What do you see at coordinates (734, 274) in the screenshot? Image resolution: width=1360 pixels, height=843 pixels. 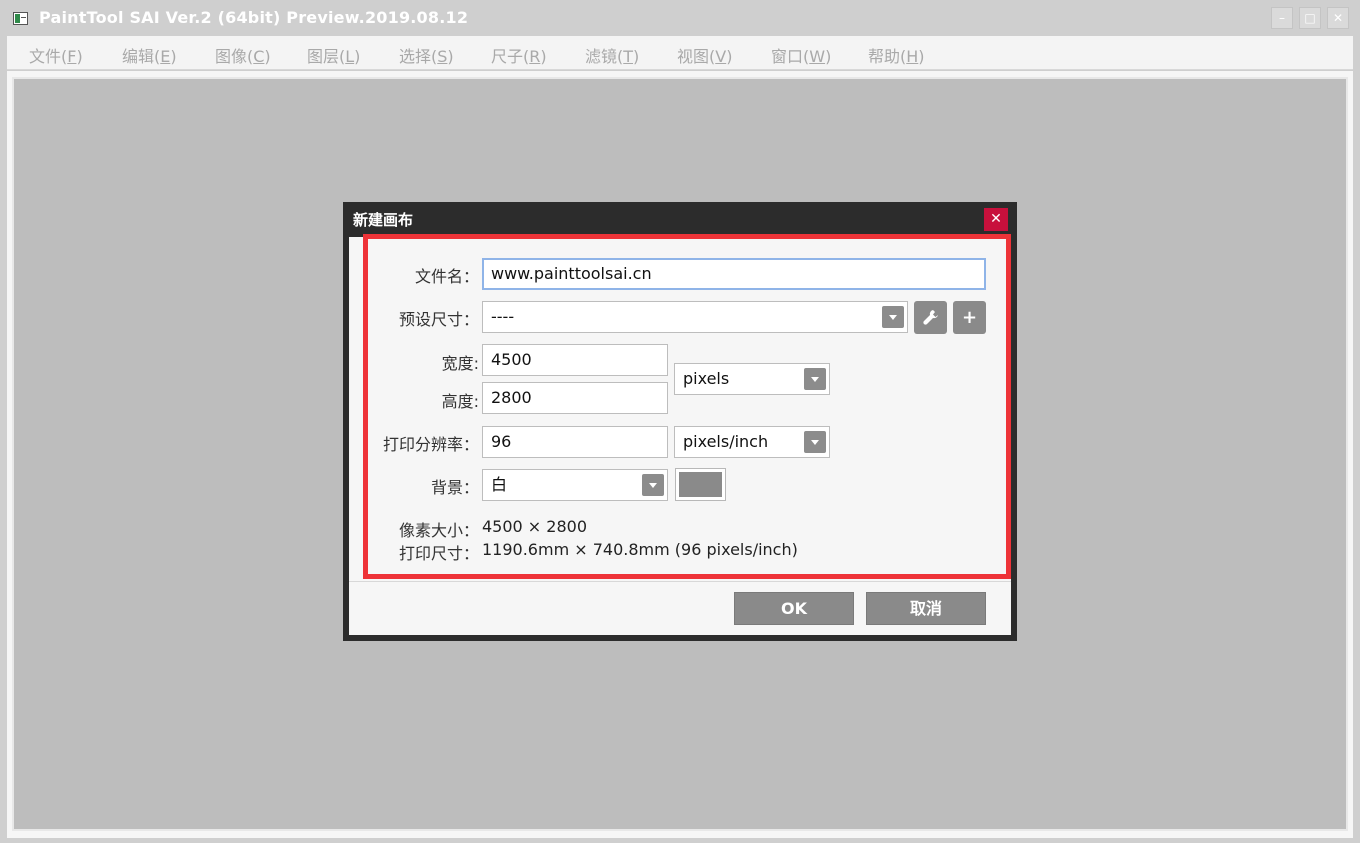 I see `filename-input: www.painttoolsai.cn` at bounding box center [734, 274].